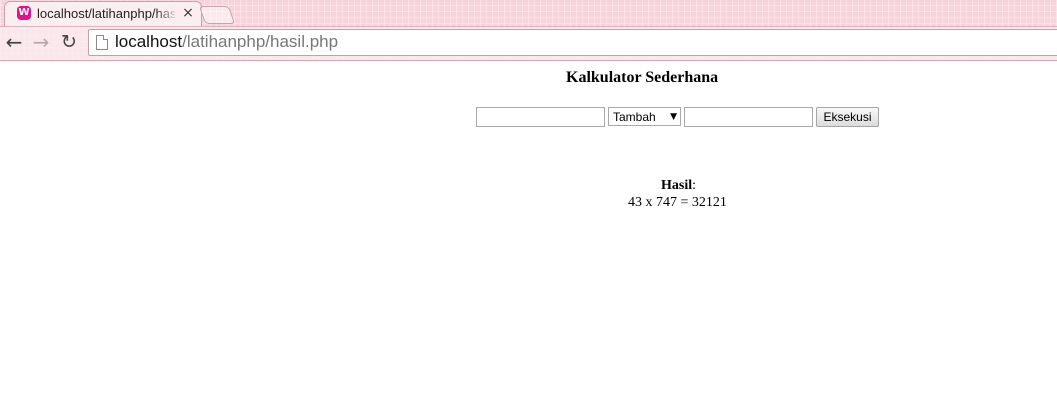 This screenshot has height=416, width=1057. I want to click on browser-tab: W localhost/latihanphp/hasil.php ×, so click(103, 14).